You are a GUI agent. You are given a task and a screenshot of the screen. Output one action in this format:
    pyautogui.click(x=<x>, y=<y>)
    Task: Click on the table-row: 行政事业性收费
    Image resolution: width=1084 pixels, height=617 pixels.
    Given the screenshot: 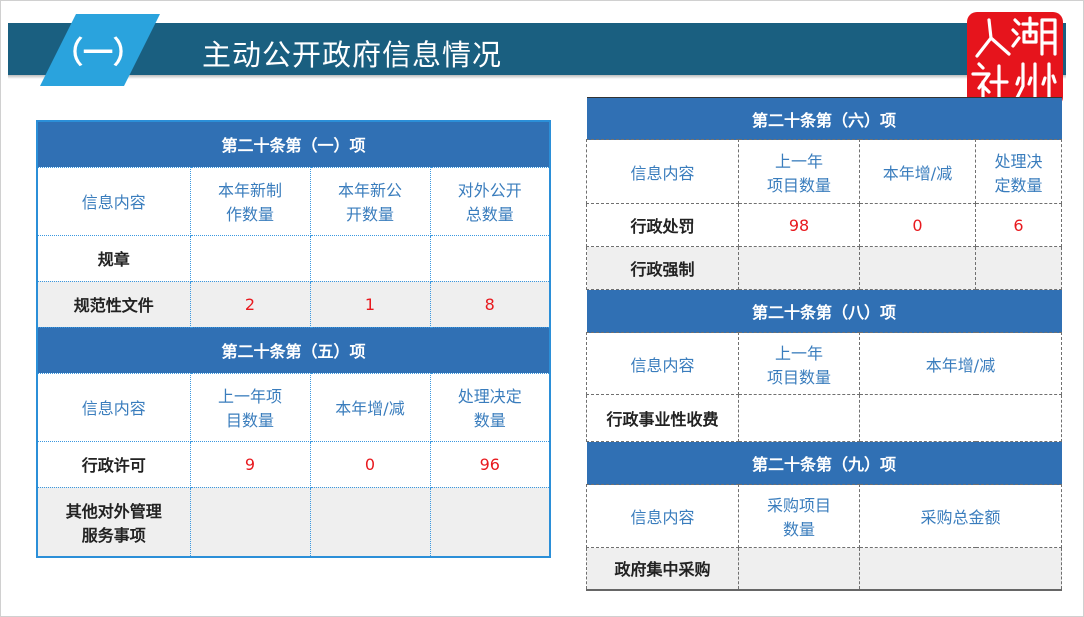 What is the action you would take?
    pyautogui.click(x=824, y=418)
    